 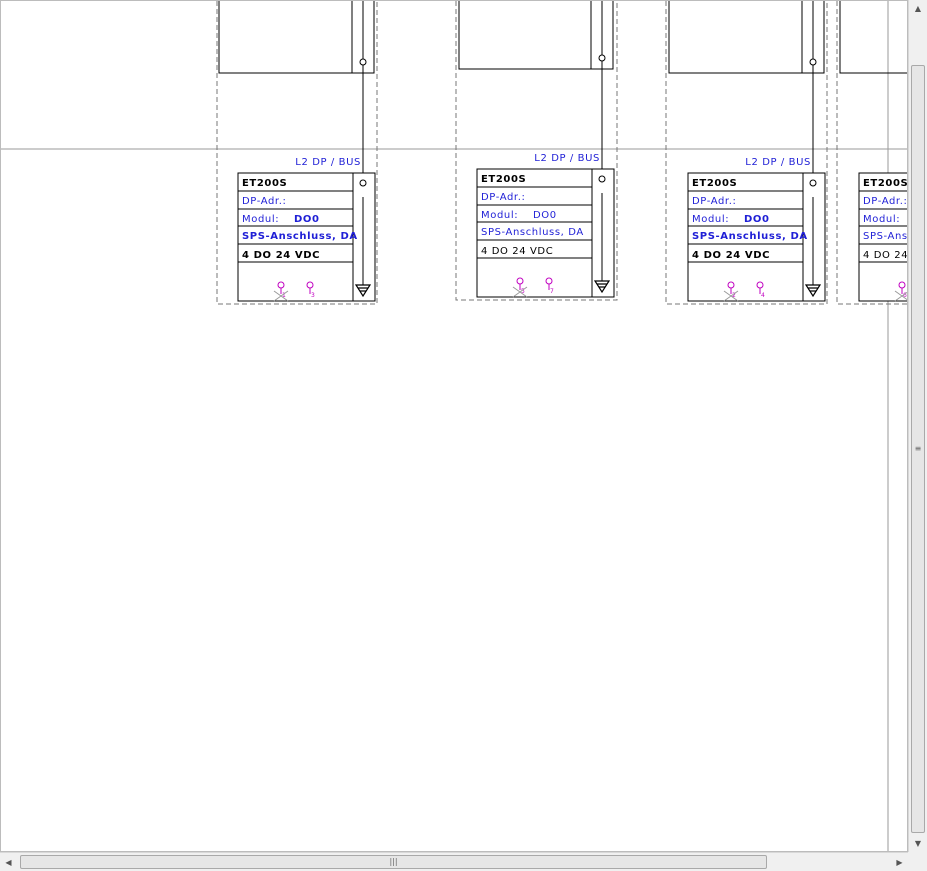 I want to click on horizontal-scrollbar: ◀ ||| ▶, so click(x=454, y=861).